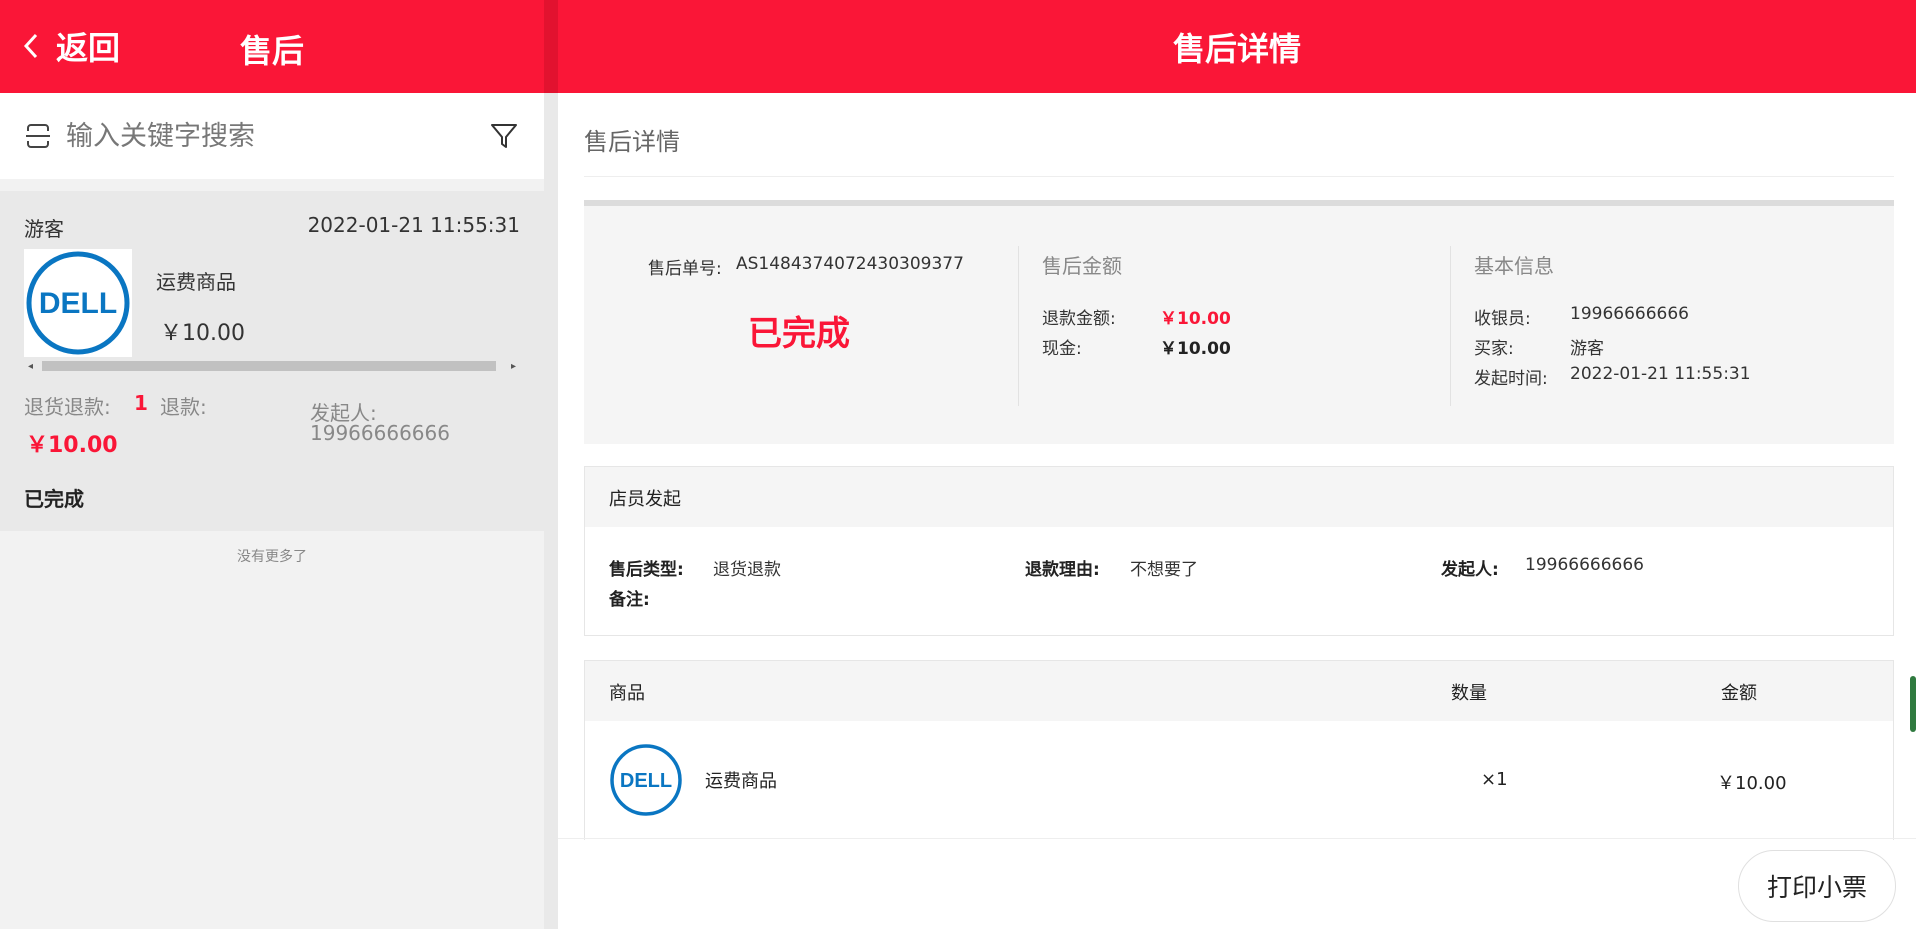  What do you see at coordinates (646, 570) in the screenshot?
I see `after-sales-type-label: 售后类型:` at bounding box center [646, 570].